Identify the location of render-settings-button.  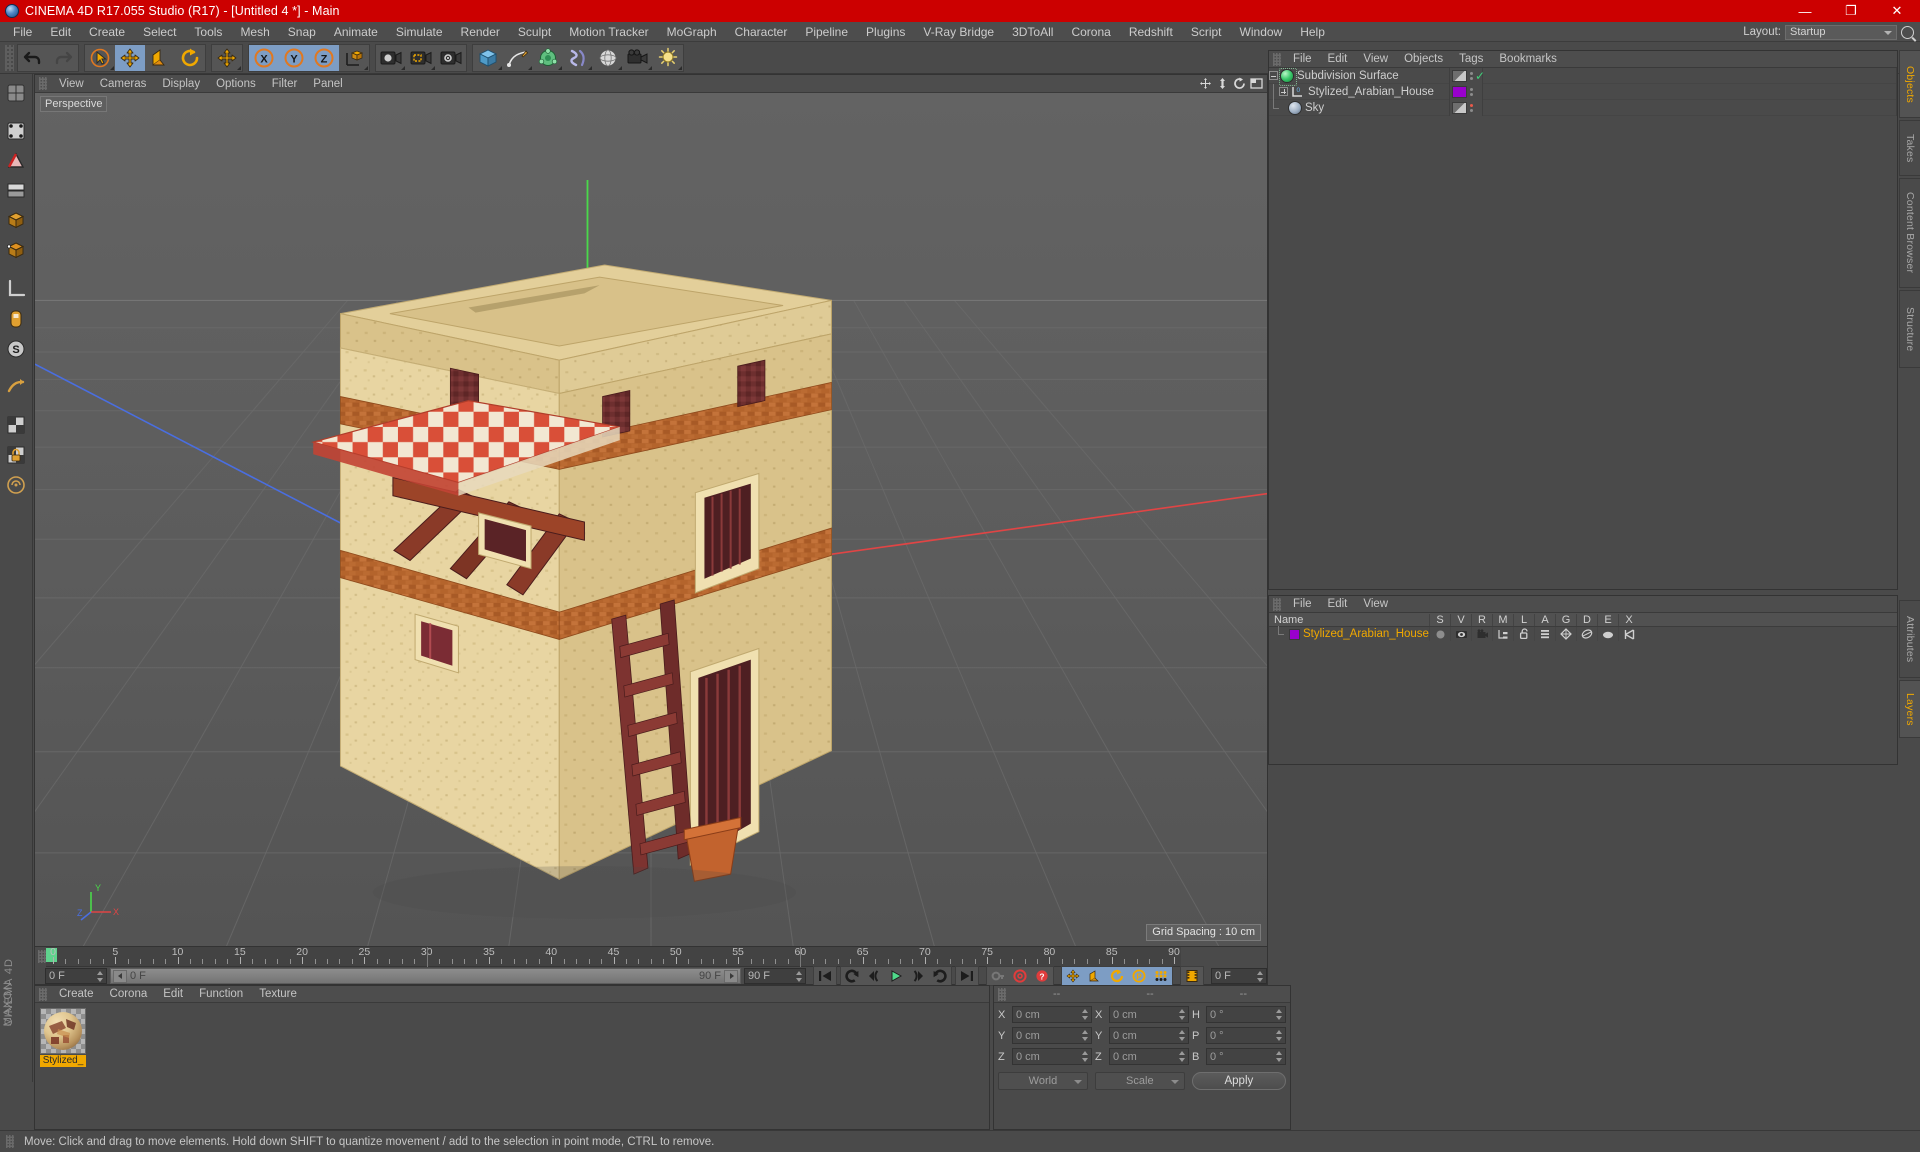
(451, 58).